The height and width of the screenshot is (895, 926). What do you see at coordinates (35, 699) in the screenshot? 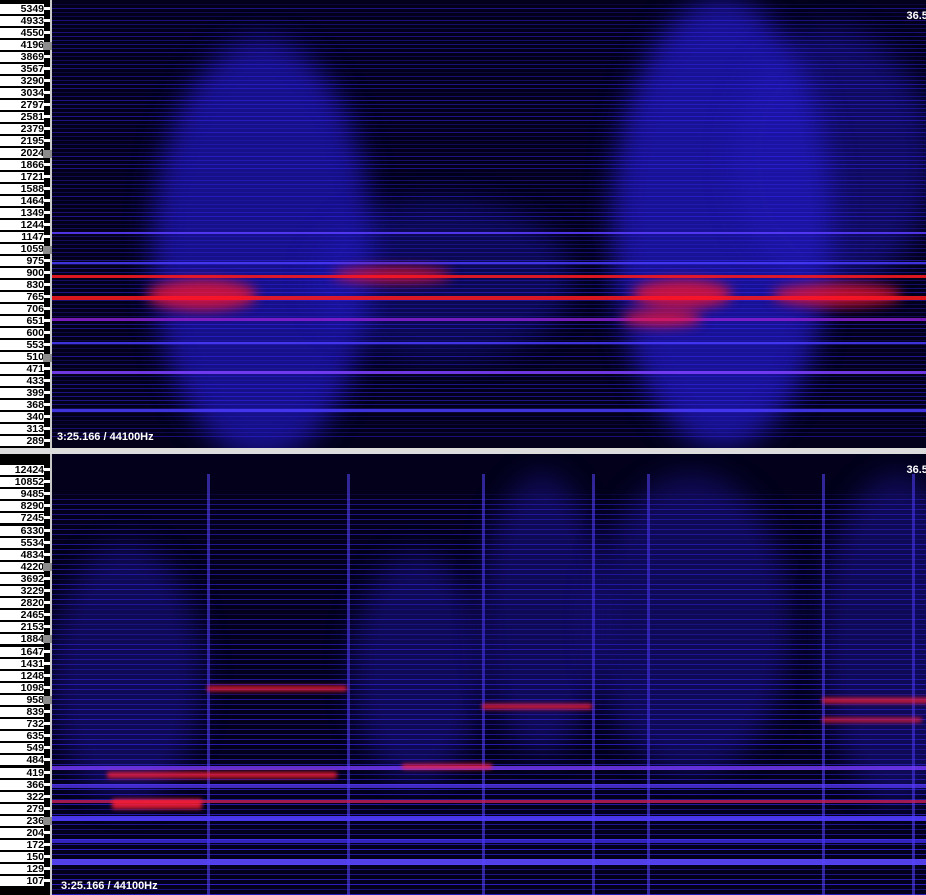
I see `frequency-tick-label: 958` at bounding box center [35, 699].